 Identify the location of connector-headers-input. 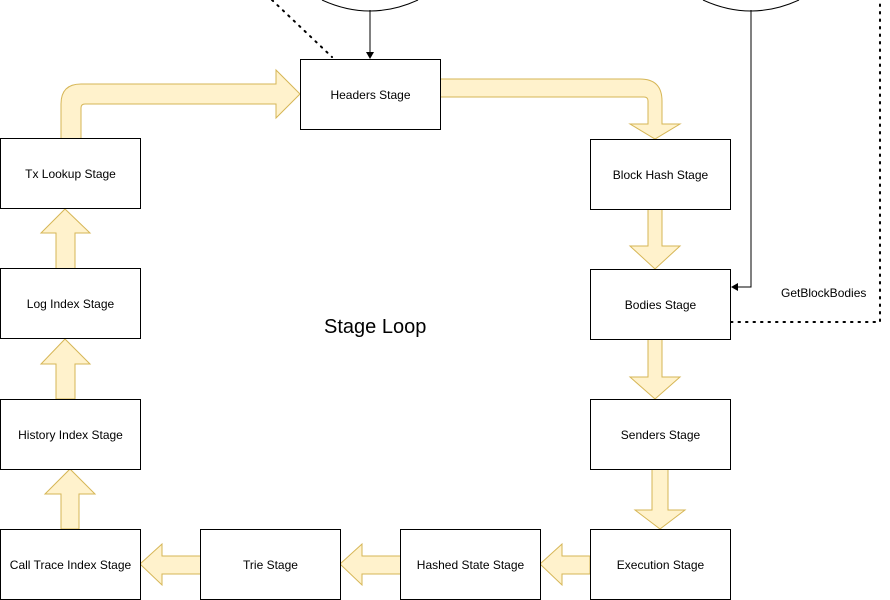
(370, 34).